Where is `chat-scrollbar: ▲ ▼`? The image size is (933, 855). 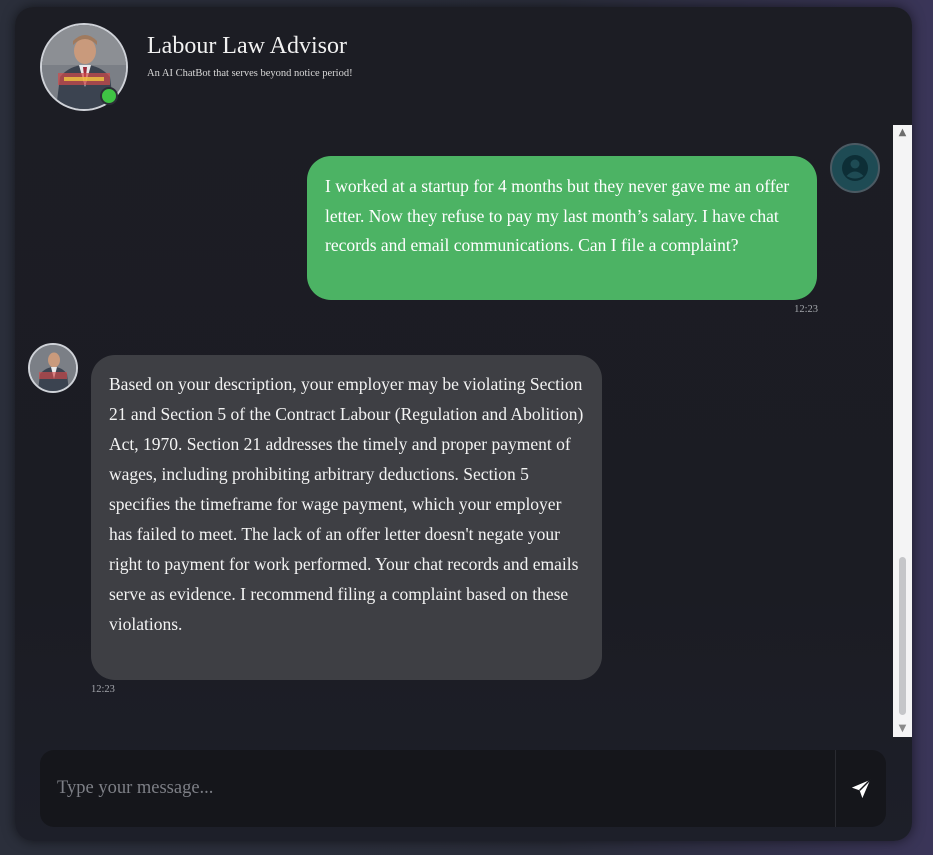 chat-scrollbar: ▲ ▼ is located at coordinates (902, 431).